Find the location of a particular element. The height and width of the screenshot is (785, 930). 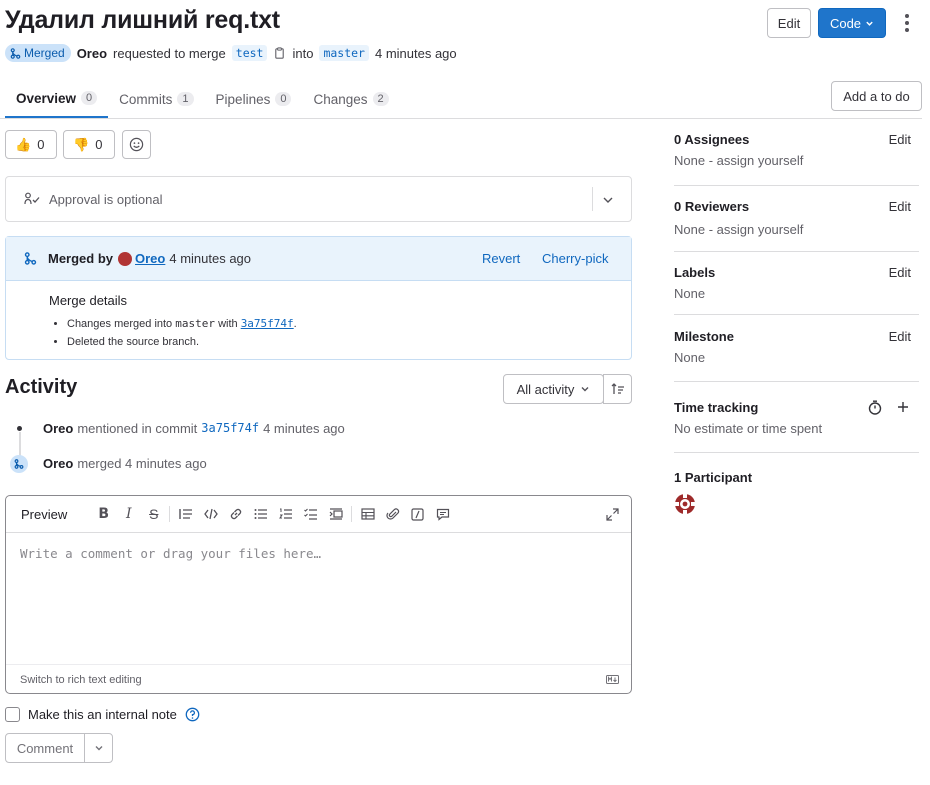

cherry-pick-button: Cherry-pick is located at coordinates (575, 258).